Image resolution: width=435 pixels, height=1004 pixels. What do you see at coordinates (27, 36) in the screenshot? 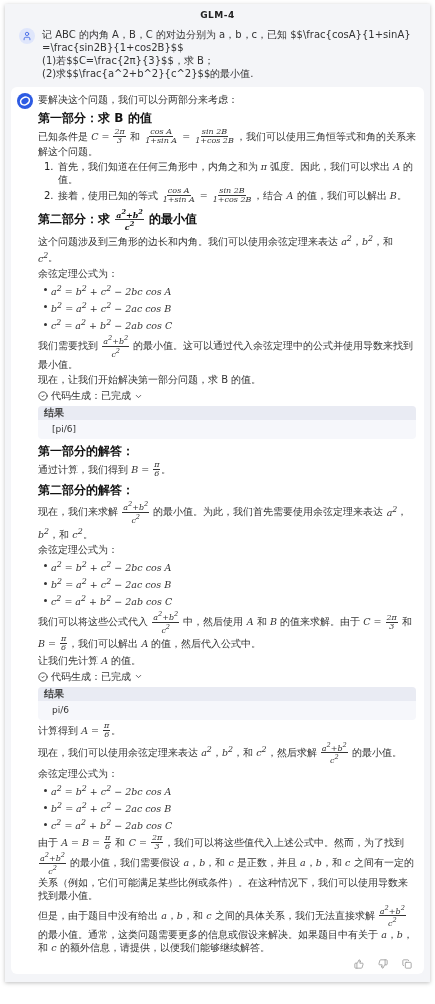
I see `user-avatar-icon` at bounding box center [27, 36].